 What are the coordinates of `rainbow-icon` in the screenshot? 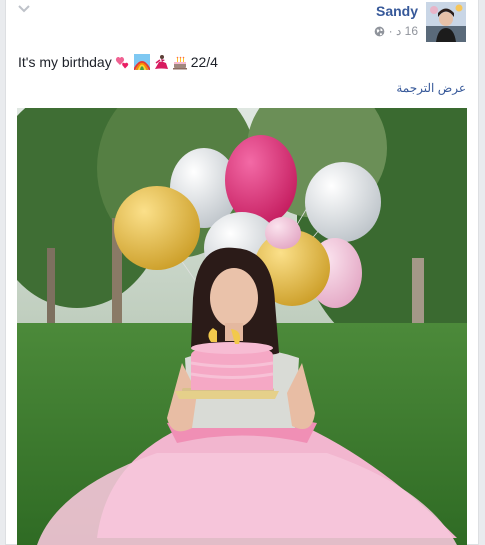 It's located at (141, 62).